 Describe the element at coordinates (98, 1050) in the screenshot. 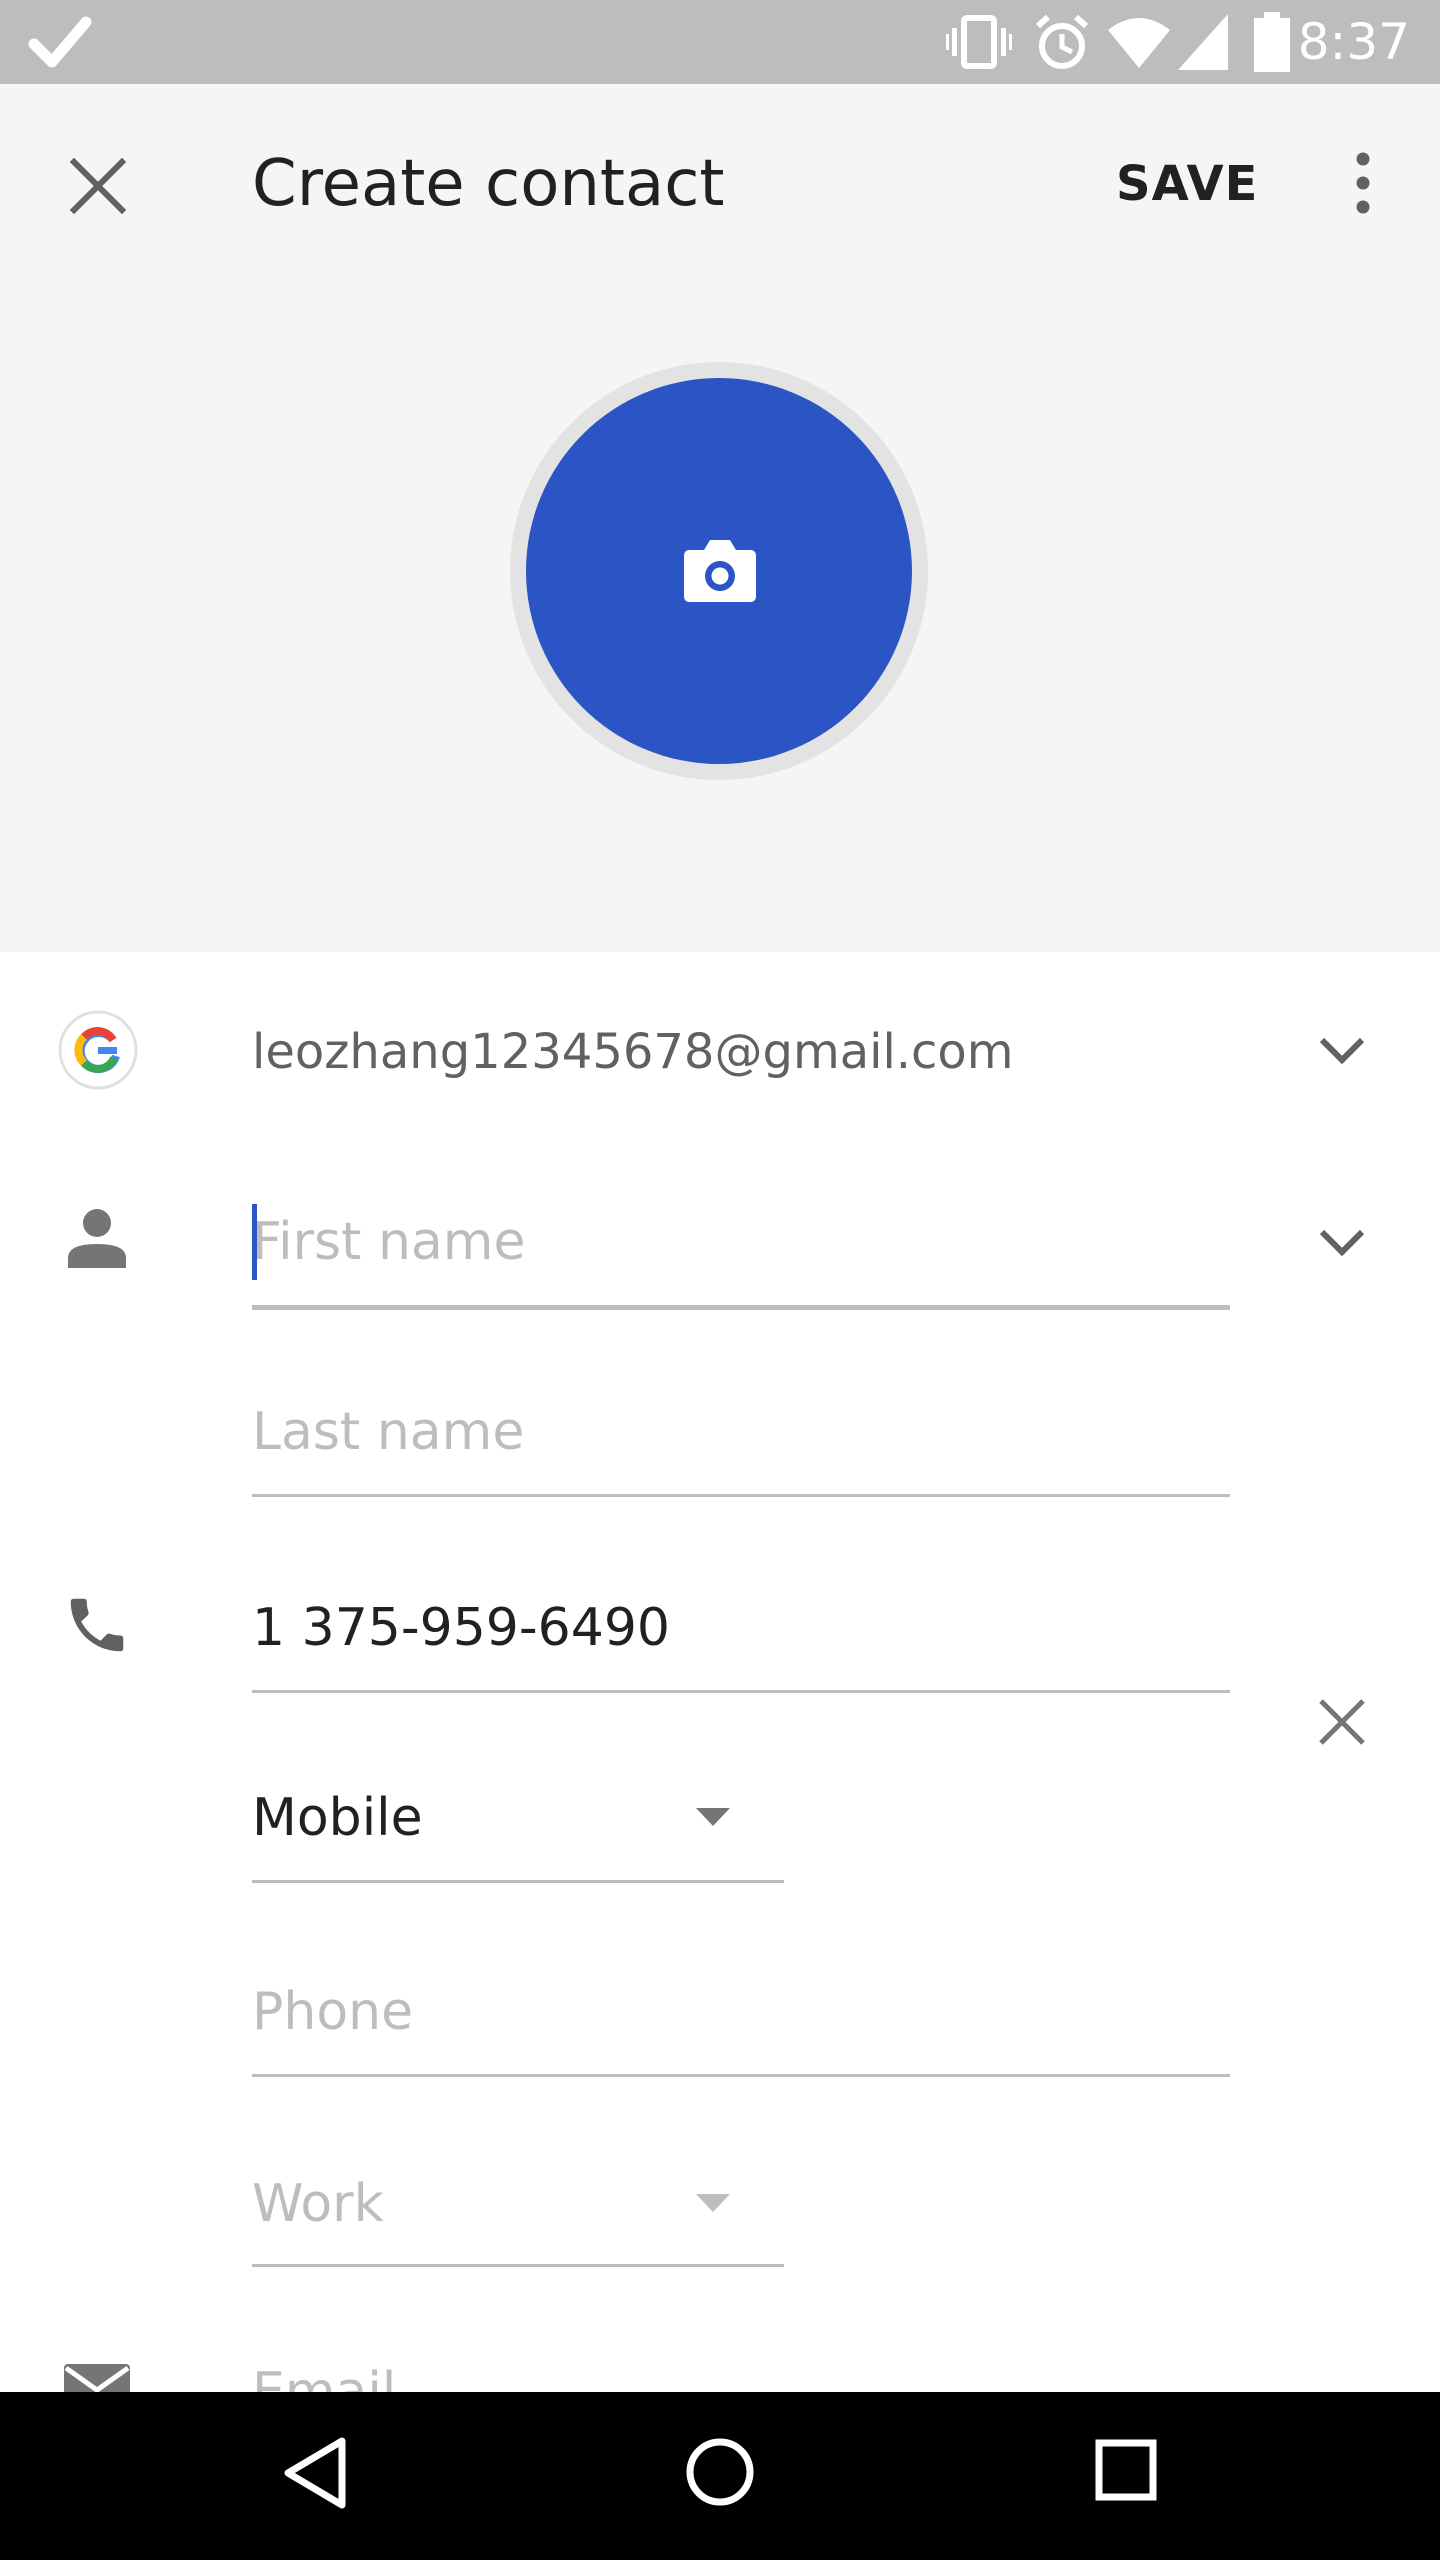

I see `google-account-icon` at that location.